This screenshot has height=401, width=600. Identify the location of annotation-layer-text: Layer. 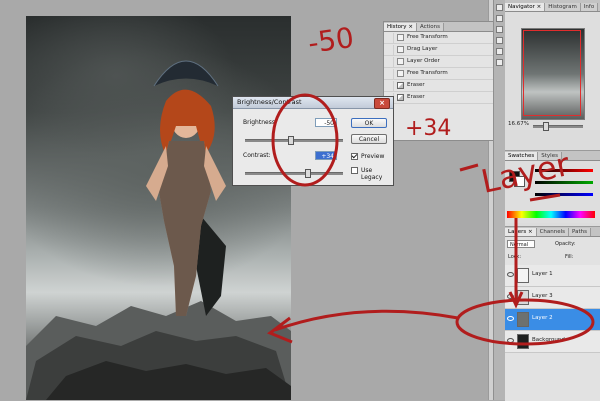
(526, 173).